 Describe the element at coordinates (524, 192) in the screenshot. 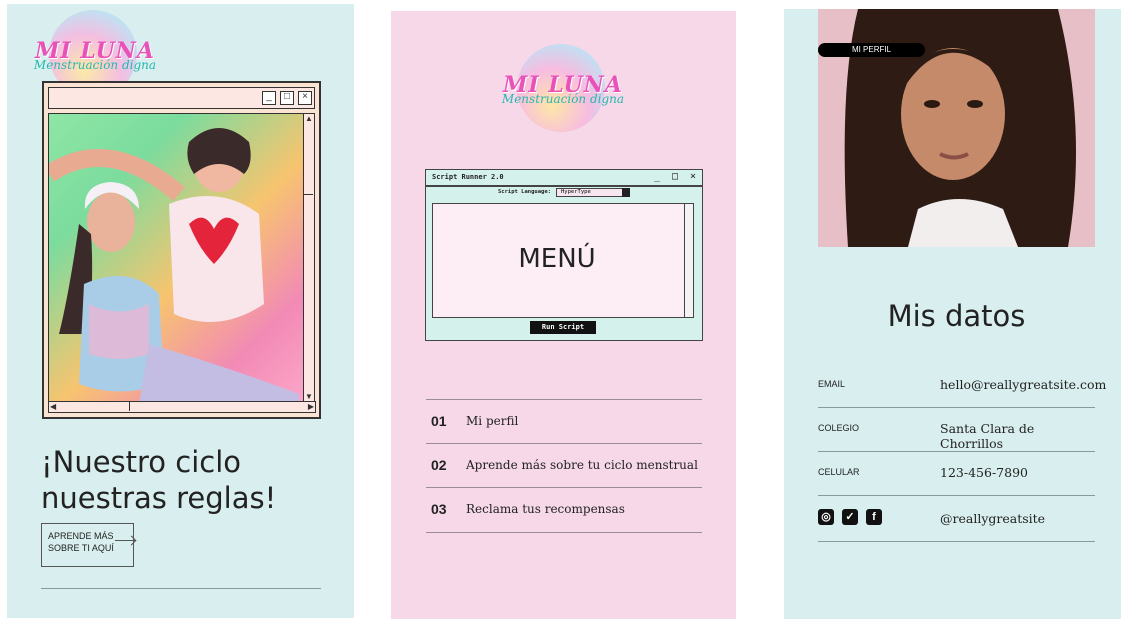

I see `script-language-label: Script Language:` at that location.